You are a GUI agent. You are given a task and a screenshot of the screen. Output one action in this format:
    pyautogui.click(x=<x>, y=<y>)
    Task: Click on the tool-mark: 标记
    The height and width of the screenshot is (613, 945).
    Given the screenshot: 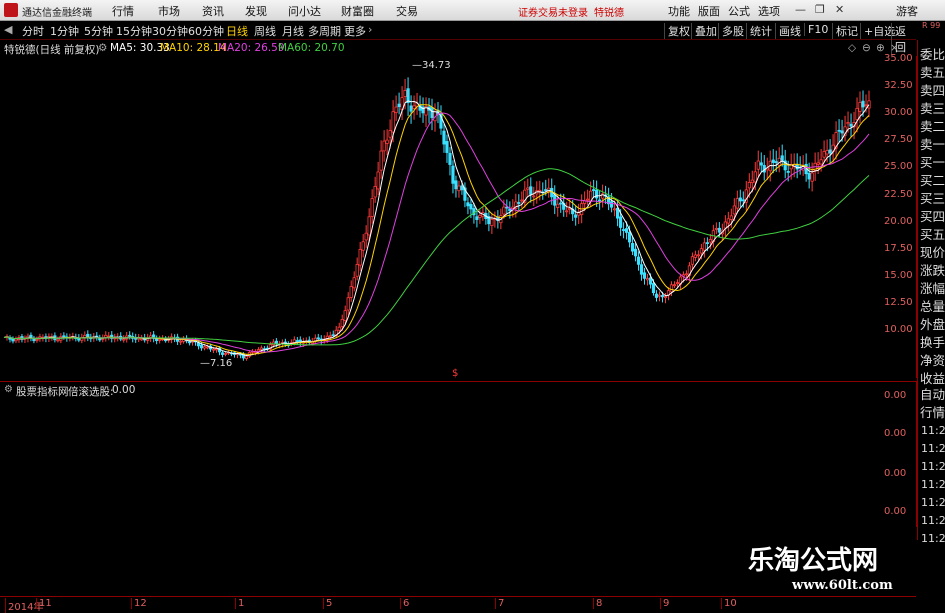 What is the action you would take?
    pyautogui.click(x=845, y=31)
    